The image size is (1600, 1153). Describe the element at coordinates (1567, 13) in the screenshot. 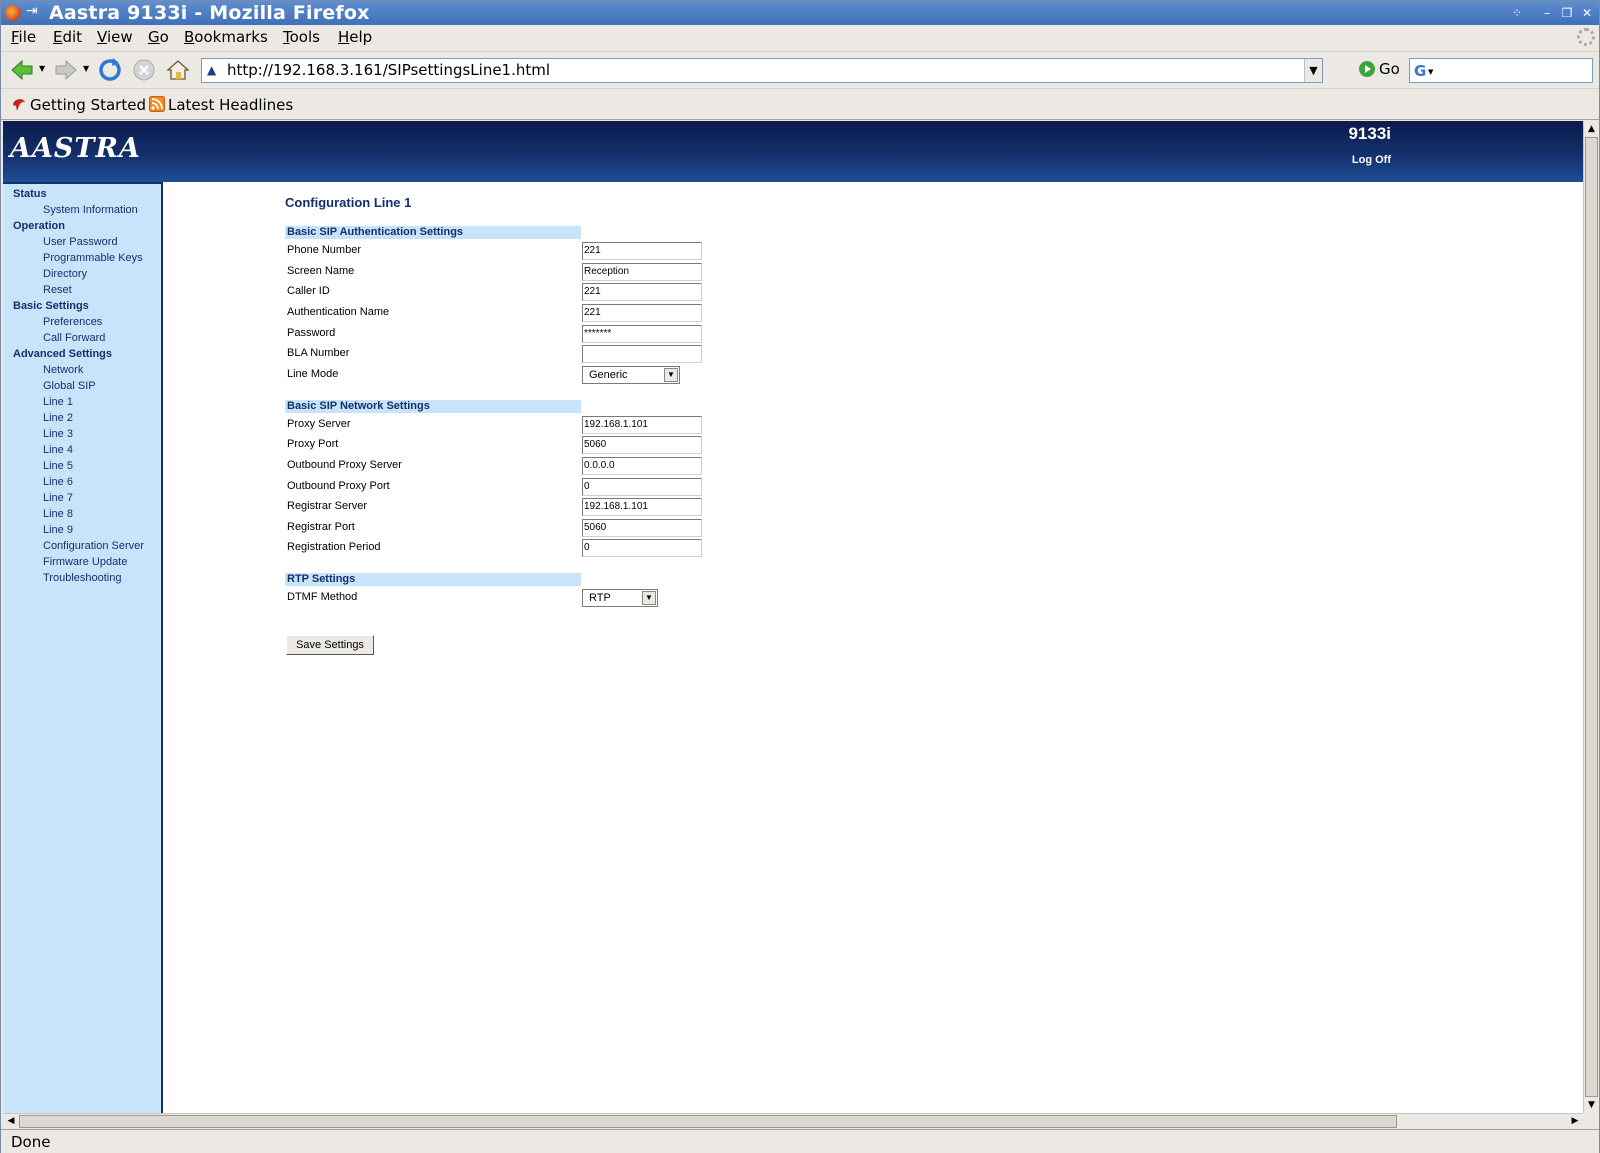

I see `maximize-icon: ❐` at that location.